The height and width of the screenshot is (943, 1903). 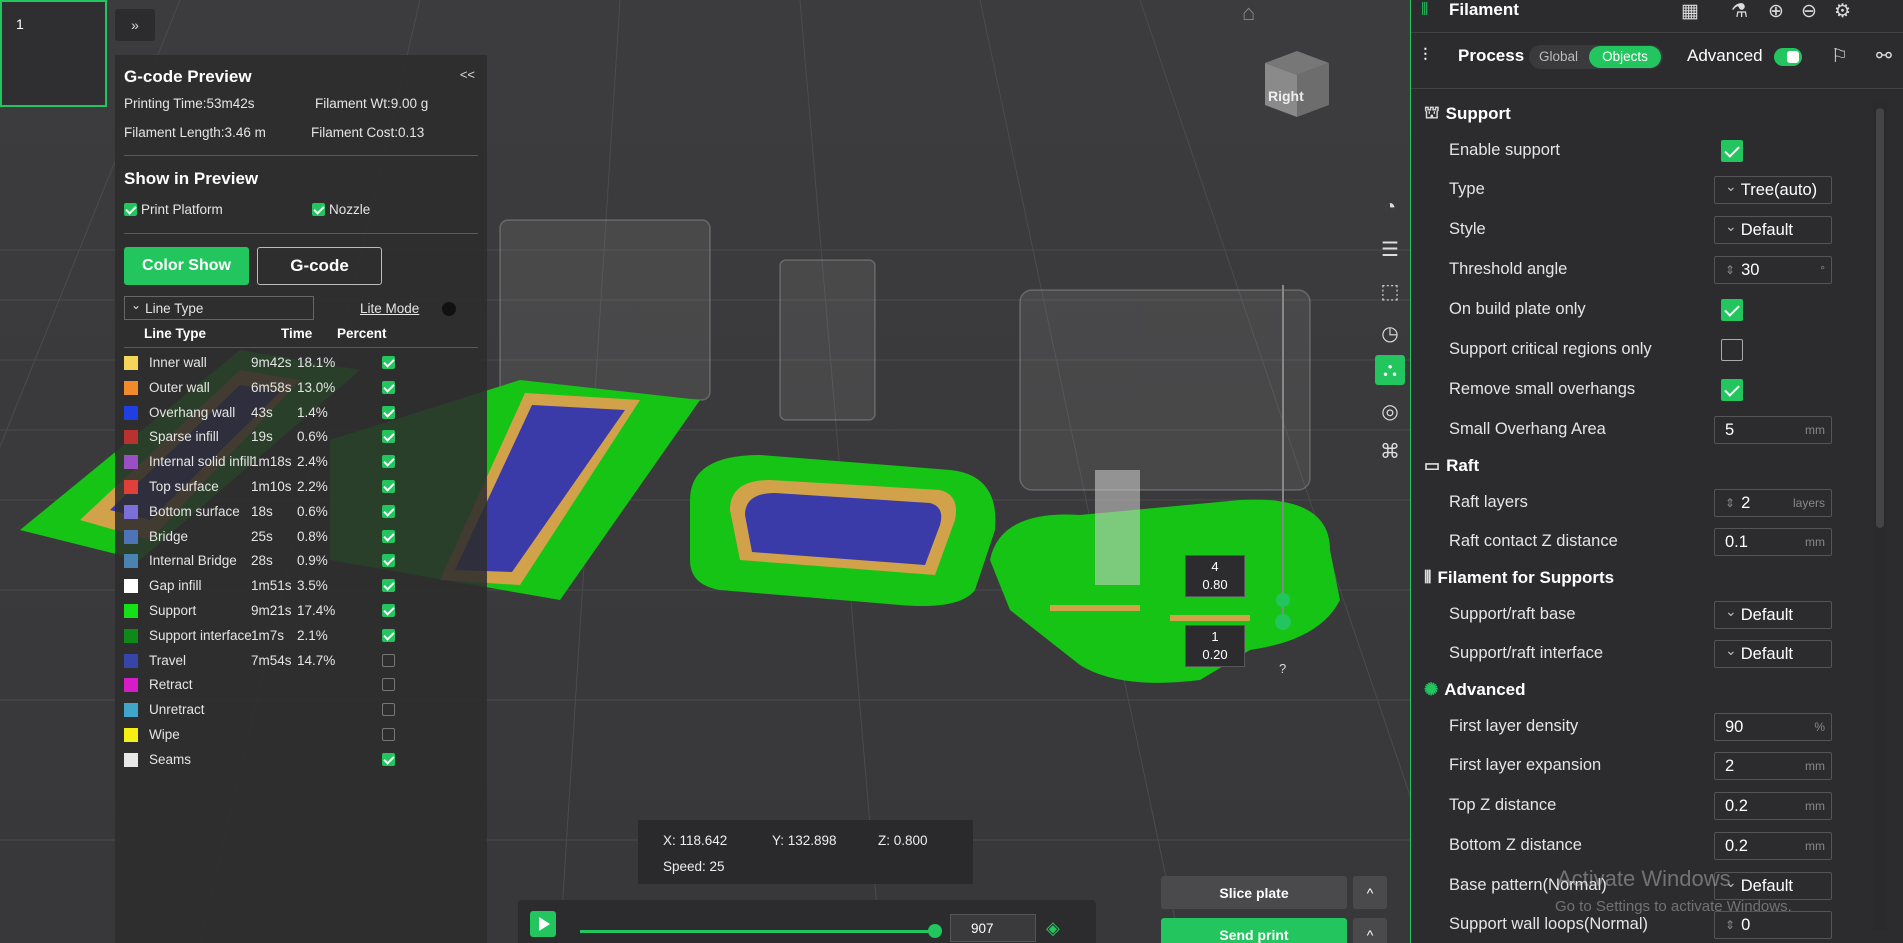 What do you see at coordinates (1485, 689) in the screenshot?
I see `advanced-heading: Advanced` at bounding box center [1485, 689].